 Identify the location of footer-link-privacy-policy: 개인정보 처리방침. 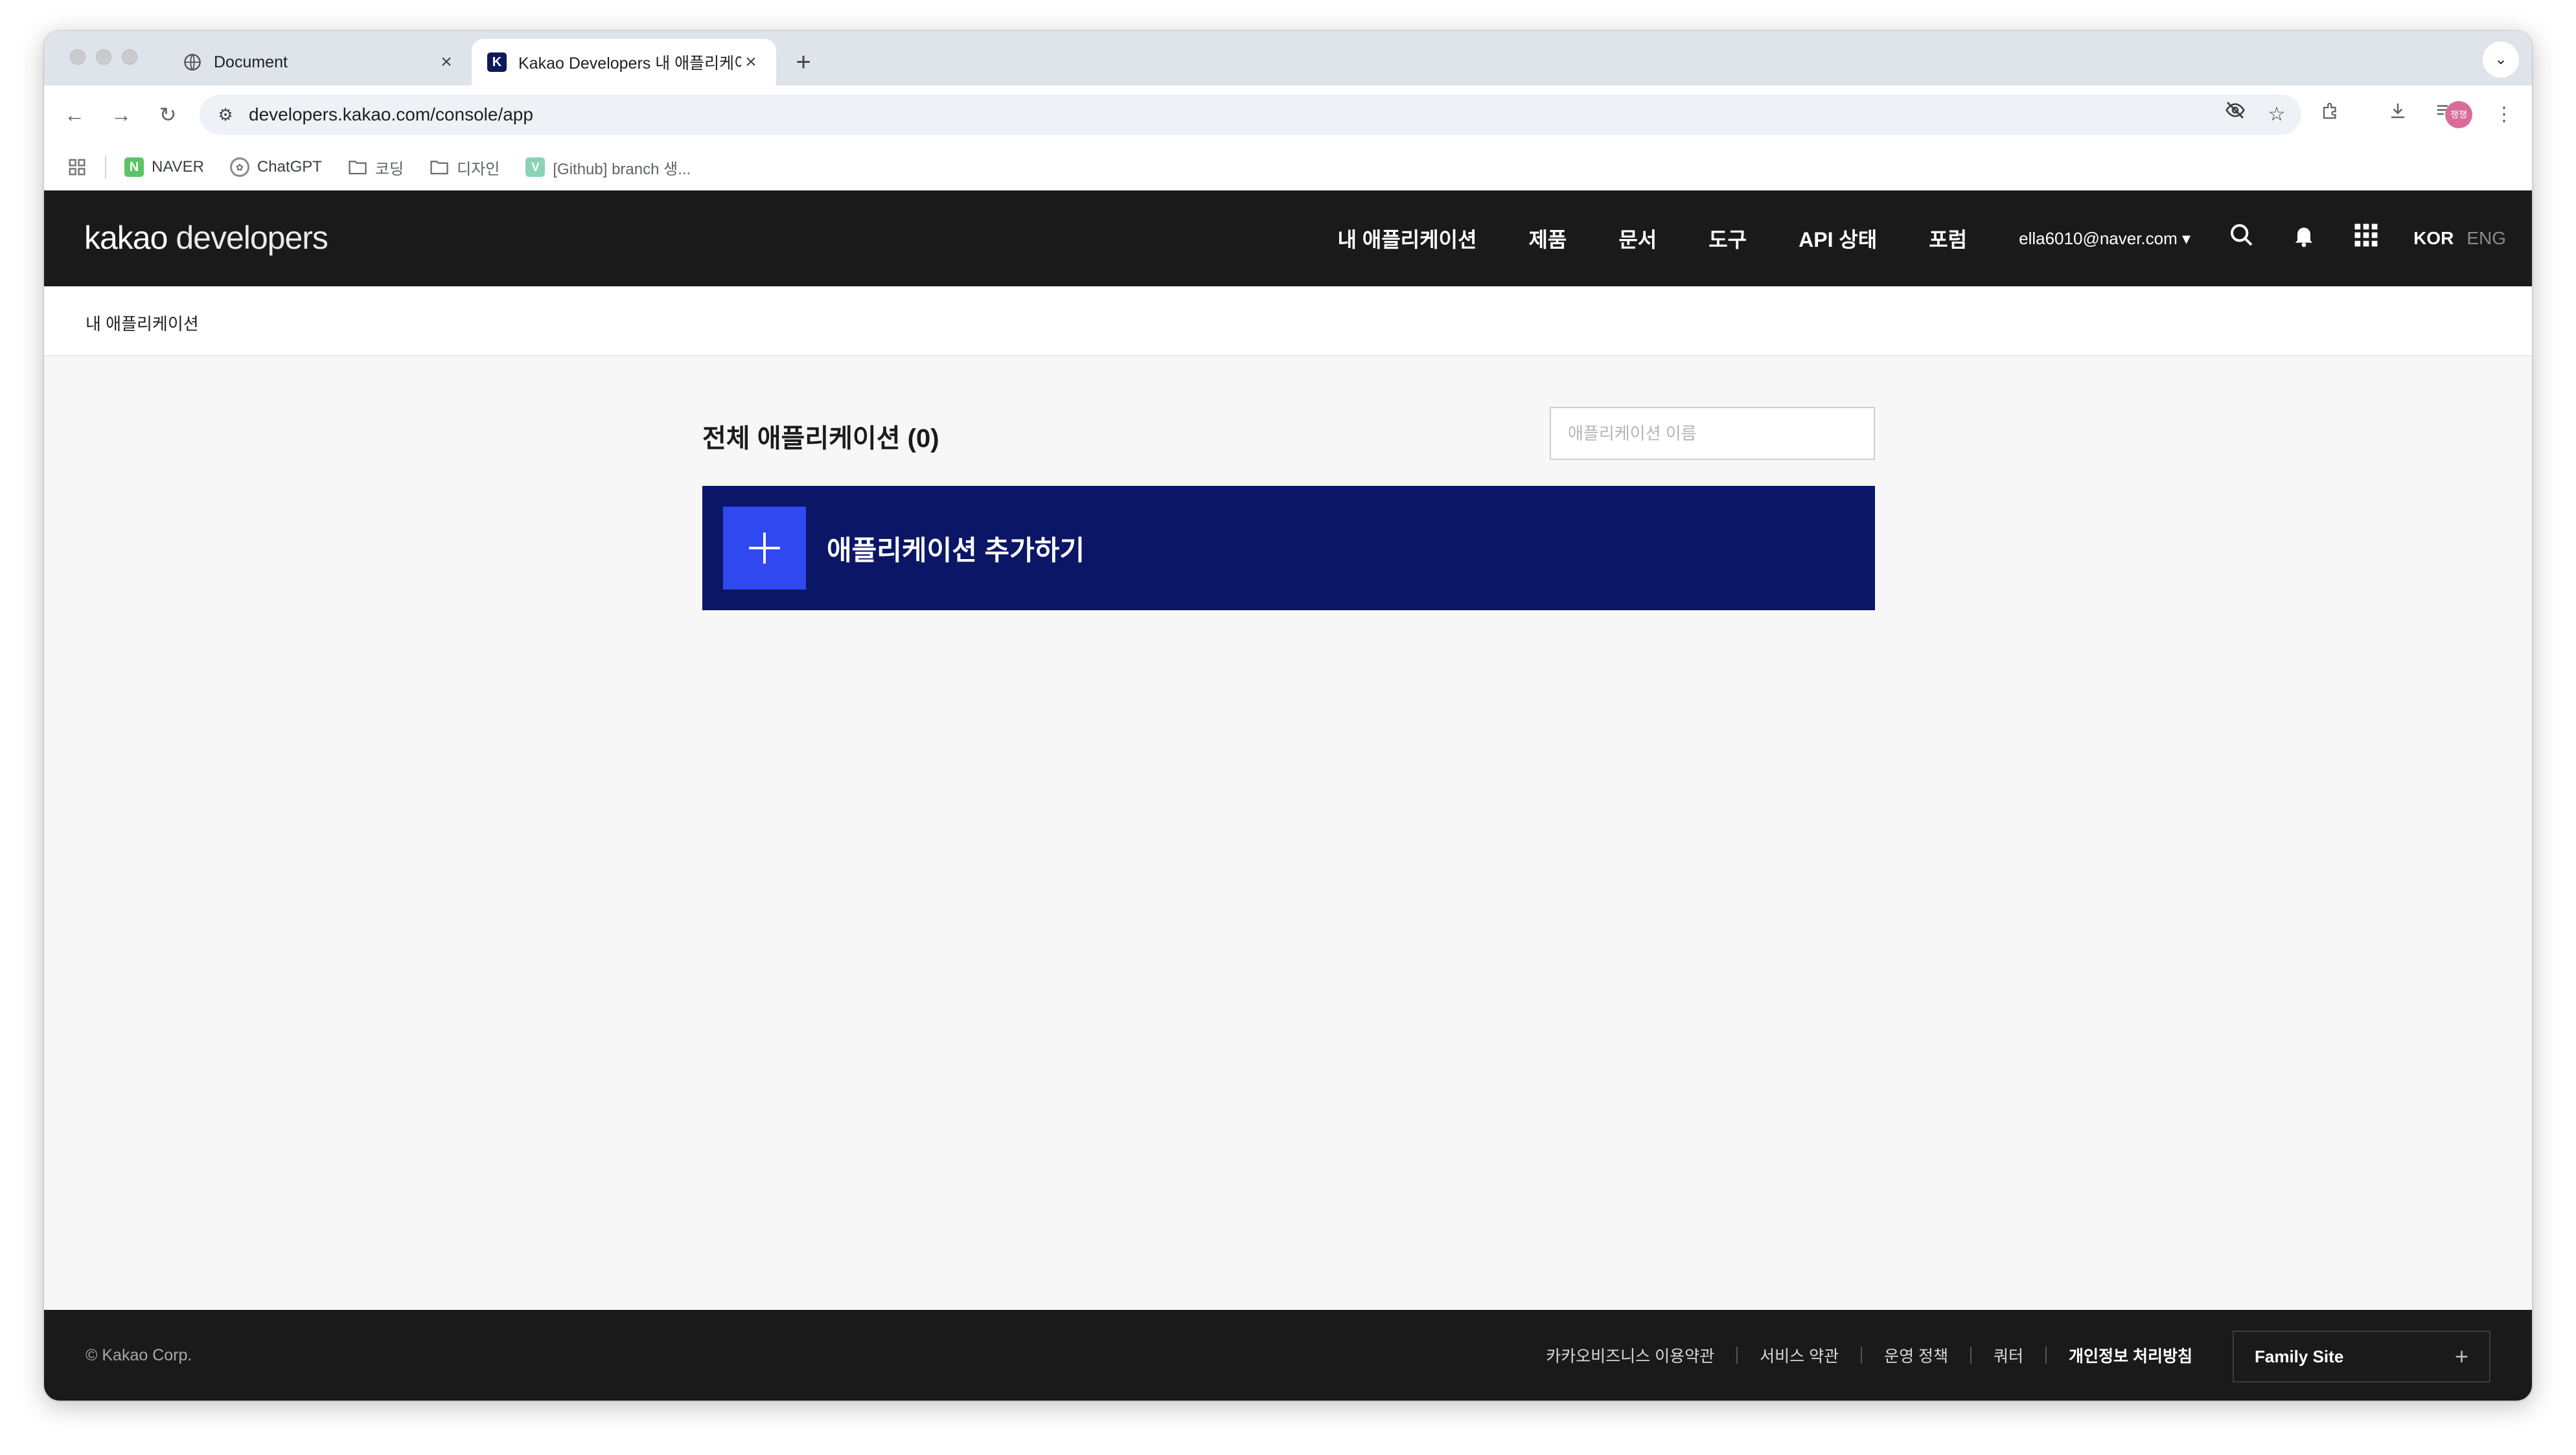
(2130, 1355).